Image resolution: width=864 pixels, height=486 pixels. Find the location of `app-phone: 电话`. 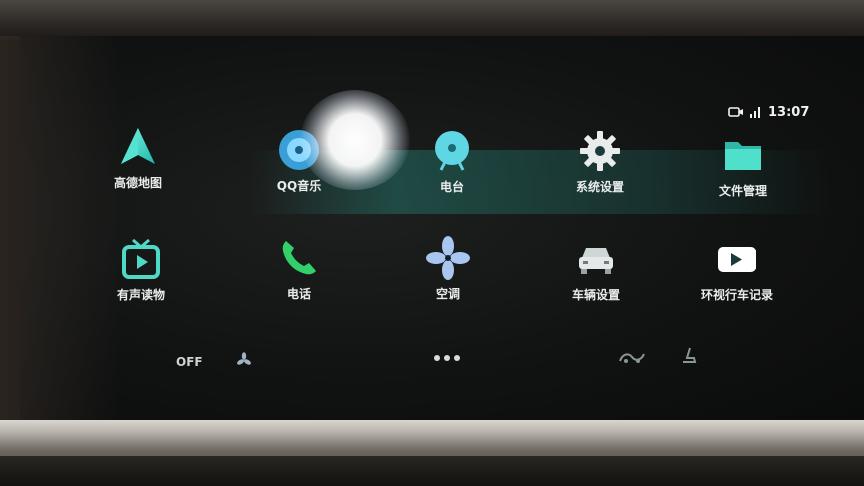

app-phone: 电话 is located at coordinates (299, 268).